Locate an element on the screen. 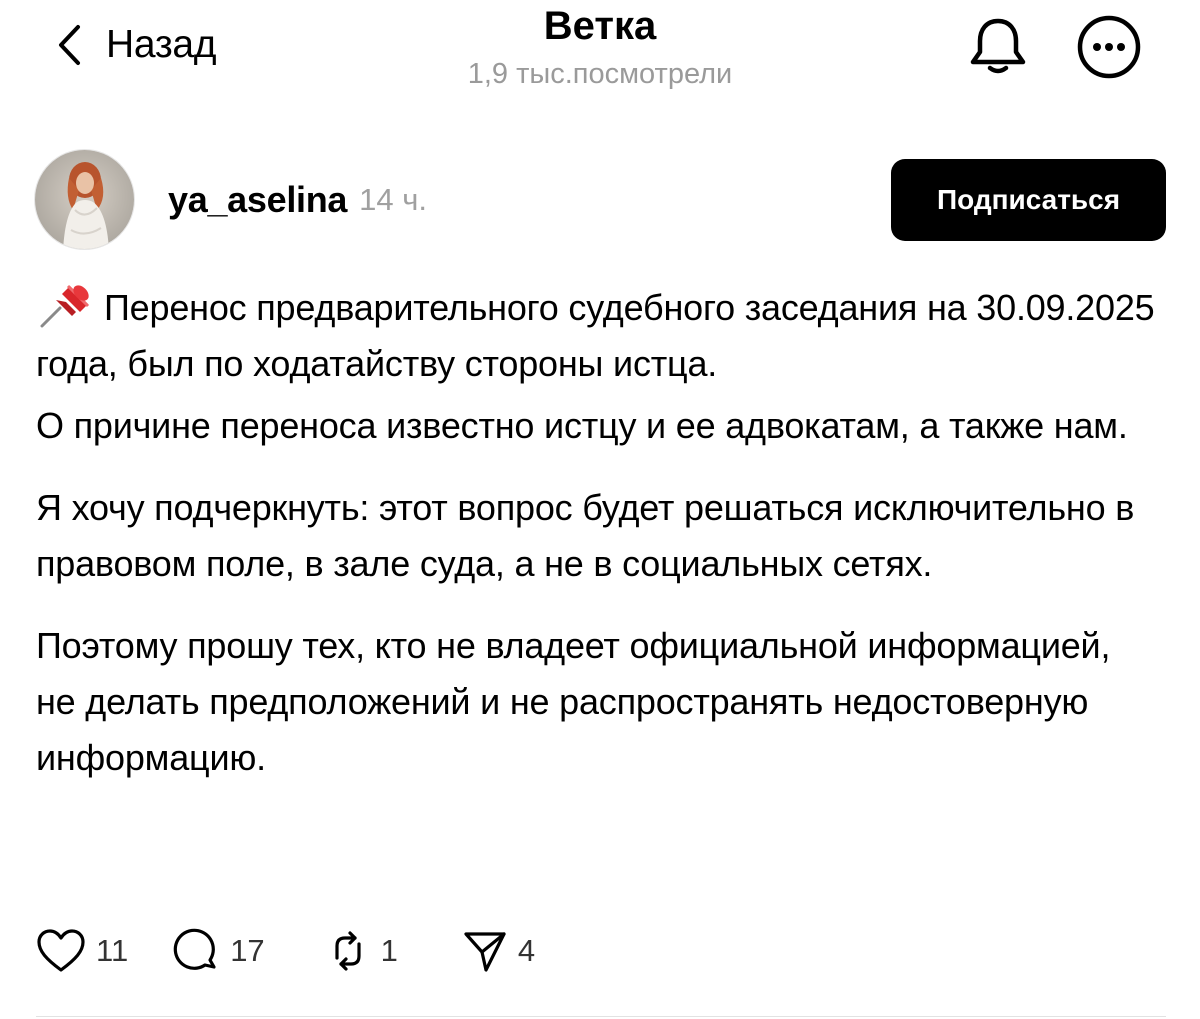 This screenshot has width=1200, height=1019. bell-icon is located at coordinates (998, 46).